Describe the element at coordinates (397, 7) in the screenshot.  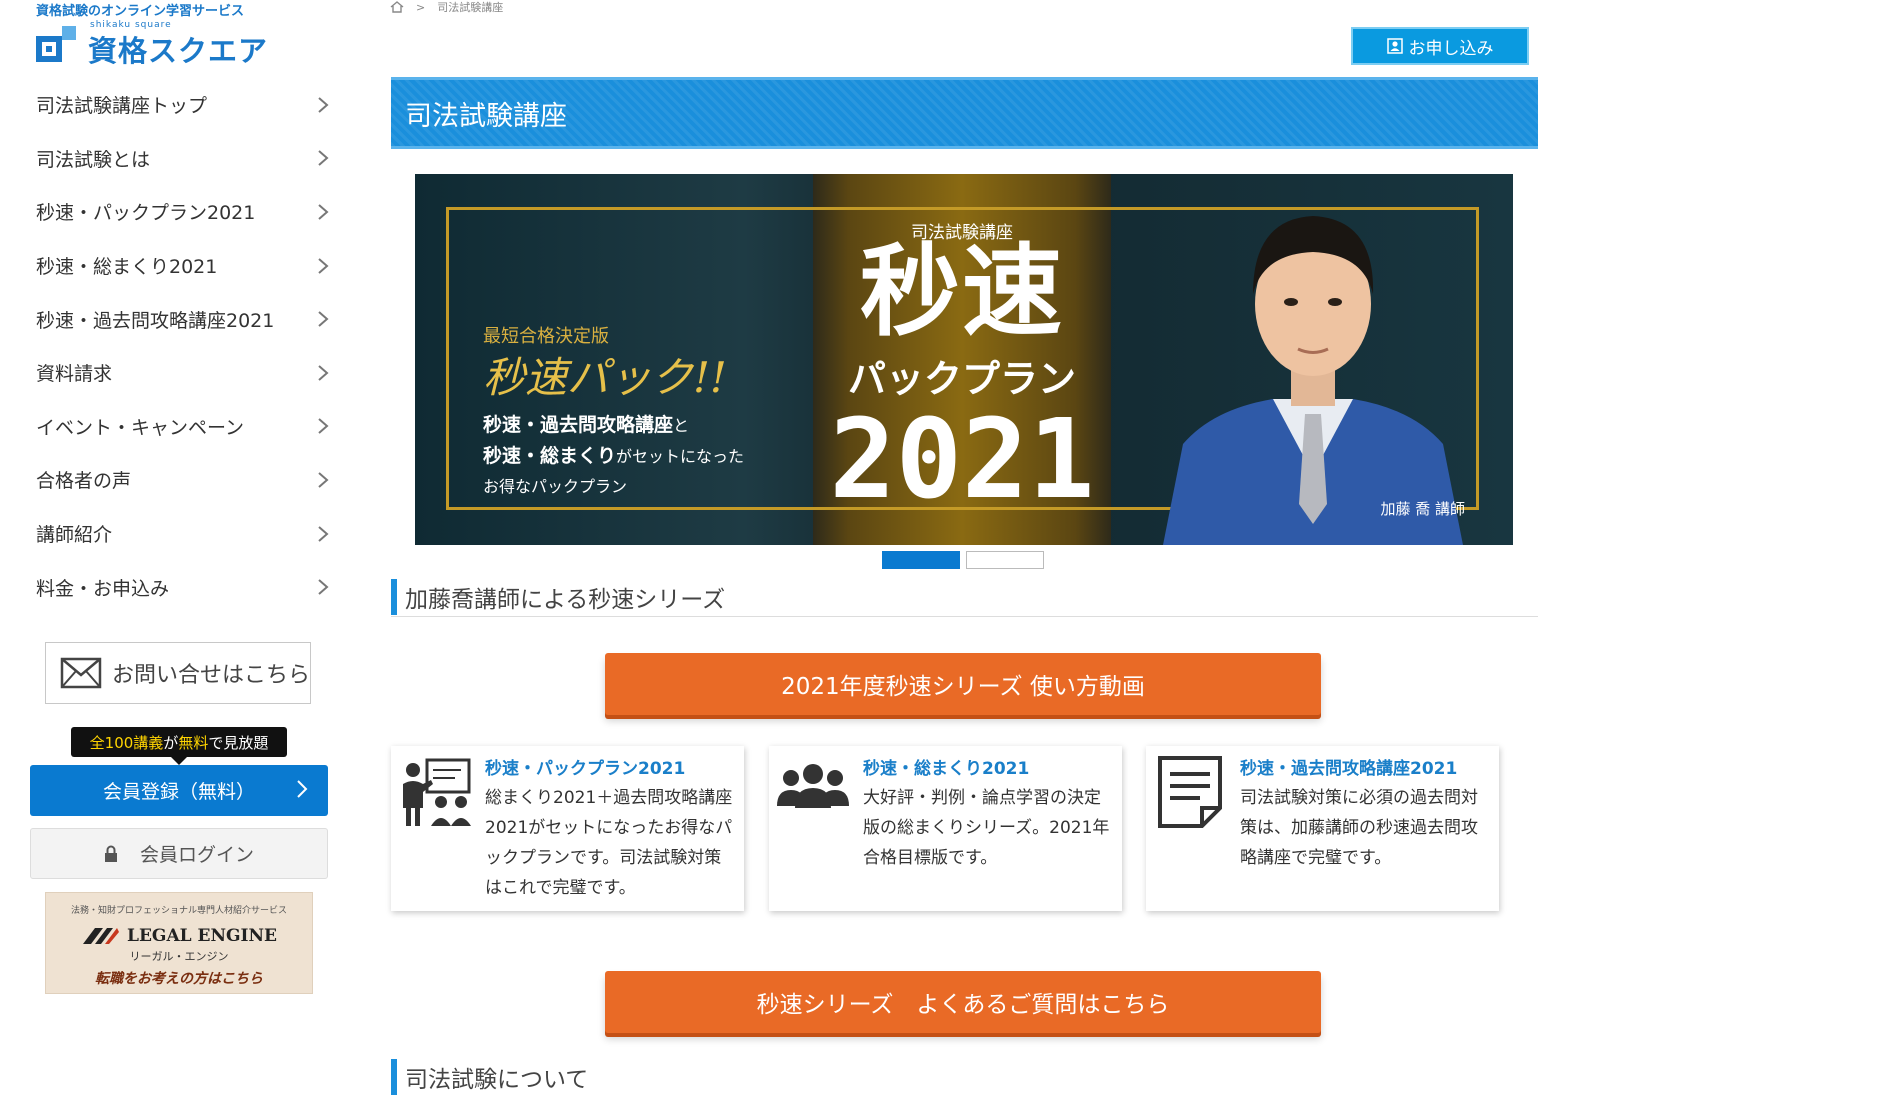
I see `home-icon` at that location.